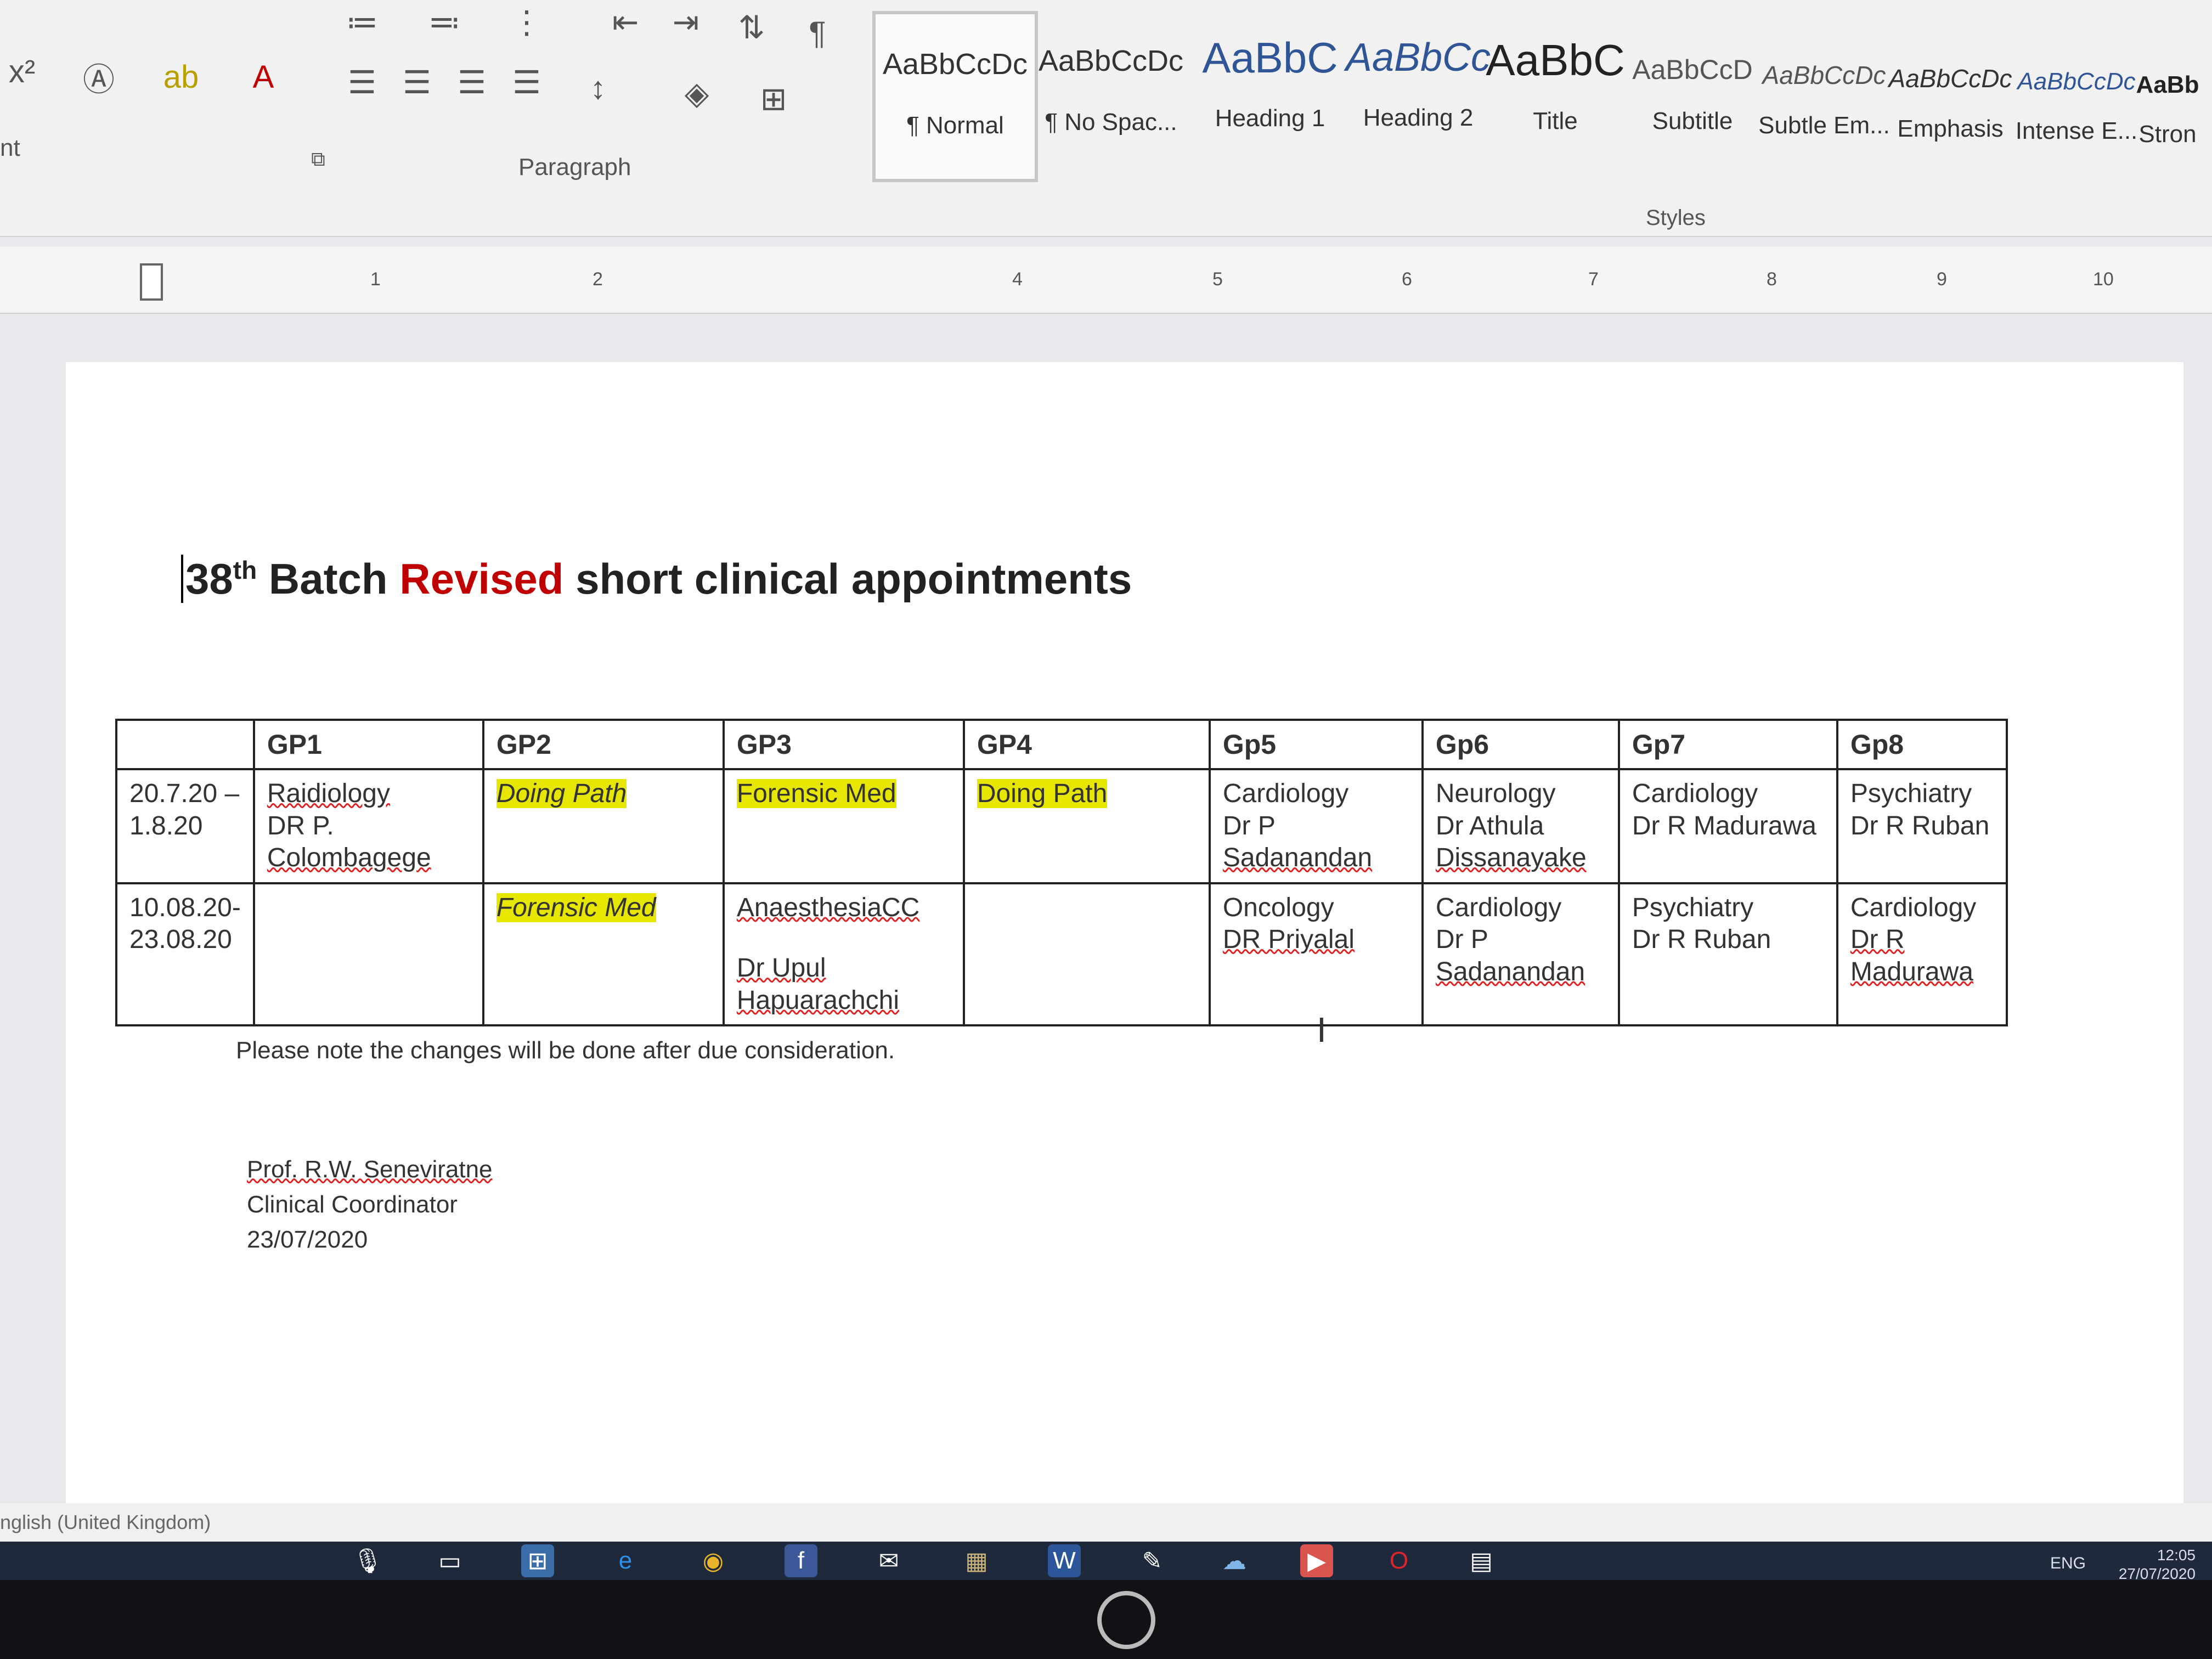  I want to click on table-cell: AnaesthesiaCC Dr Upul Hapuarachchi, so click(844, 955).